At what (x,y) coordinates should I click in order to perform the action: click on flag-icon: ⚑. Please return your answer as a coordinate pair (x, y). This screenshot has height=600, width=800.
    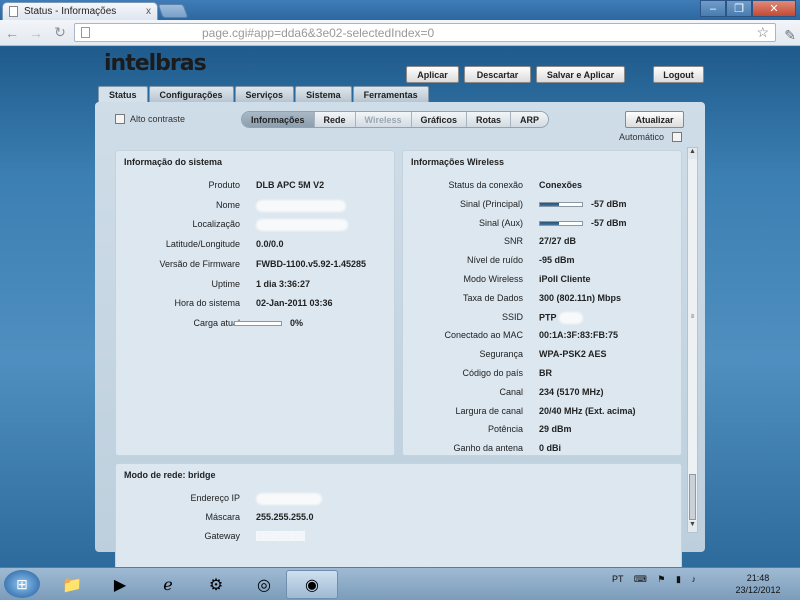
    Looking at the image, I should click on (661, 579).